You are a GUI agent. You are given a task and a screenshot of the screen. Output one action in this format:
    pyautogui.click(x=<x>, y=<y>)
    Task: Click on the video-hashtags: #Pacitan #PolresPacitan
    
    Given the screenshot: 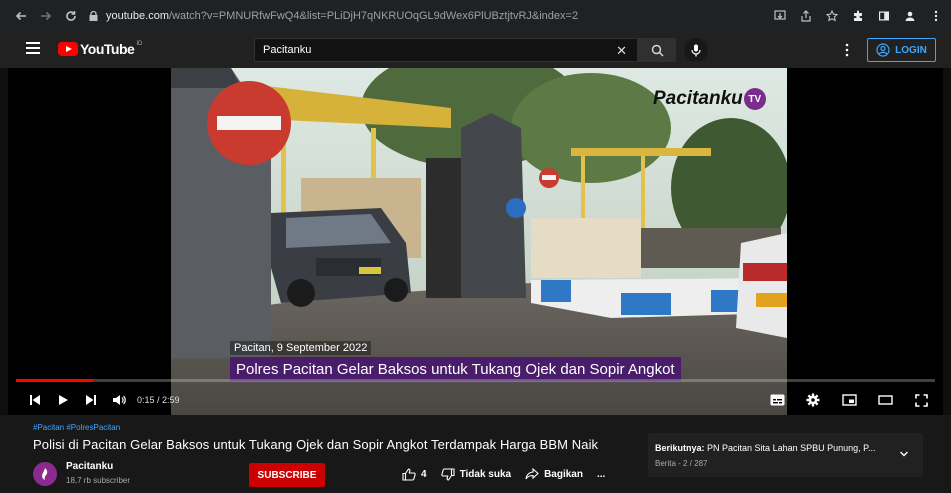 What is the action you would take?
    pyautogui.click(x=76, y=427)
    